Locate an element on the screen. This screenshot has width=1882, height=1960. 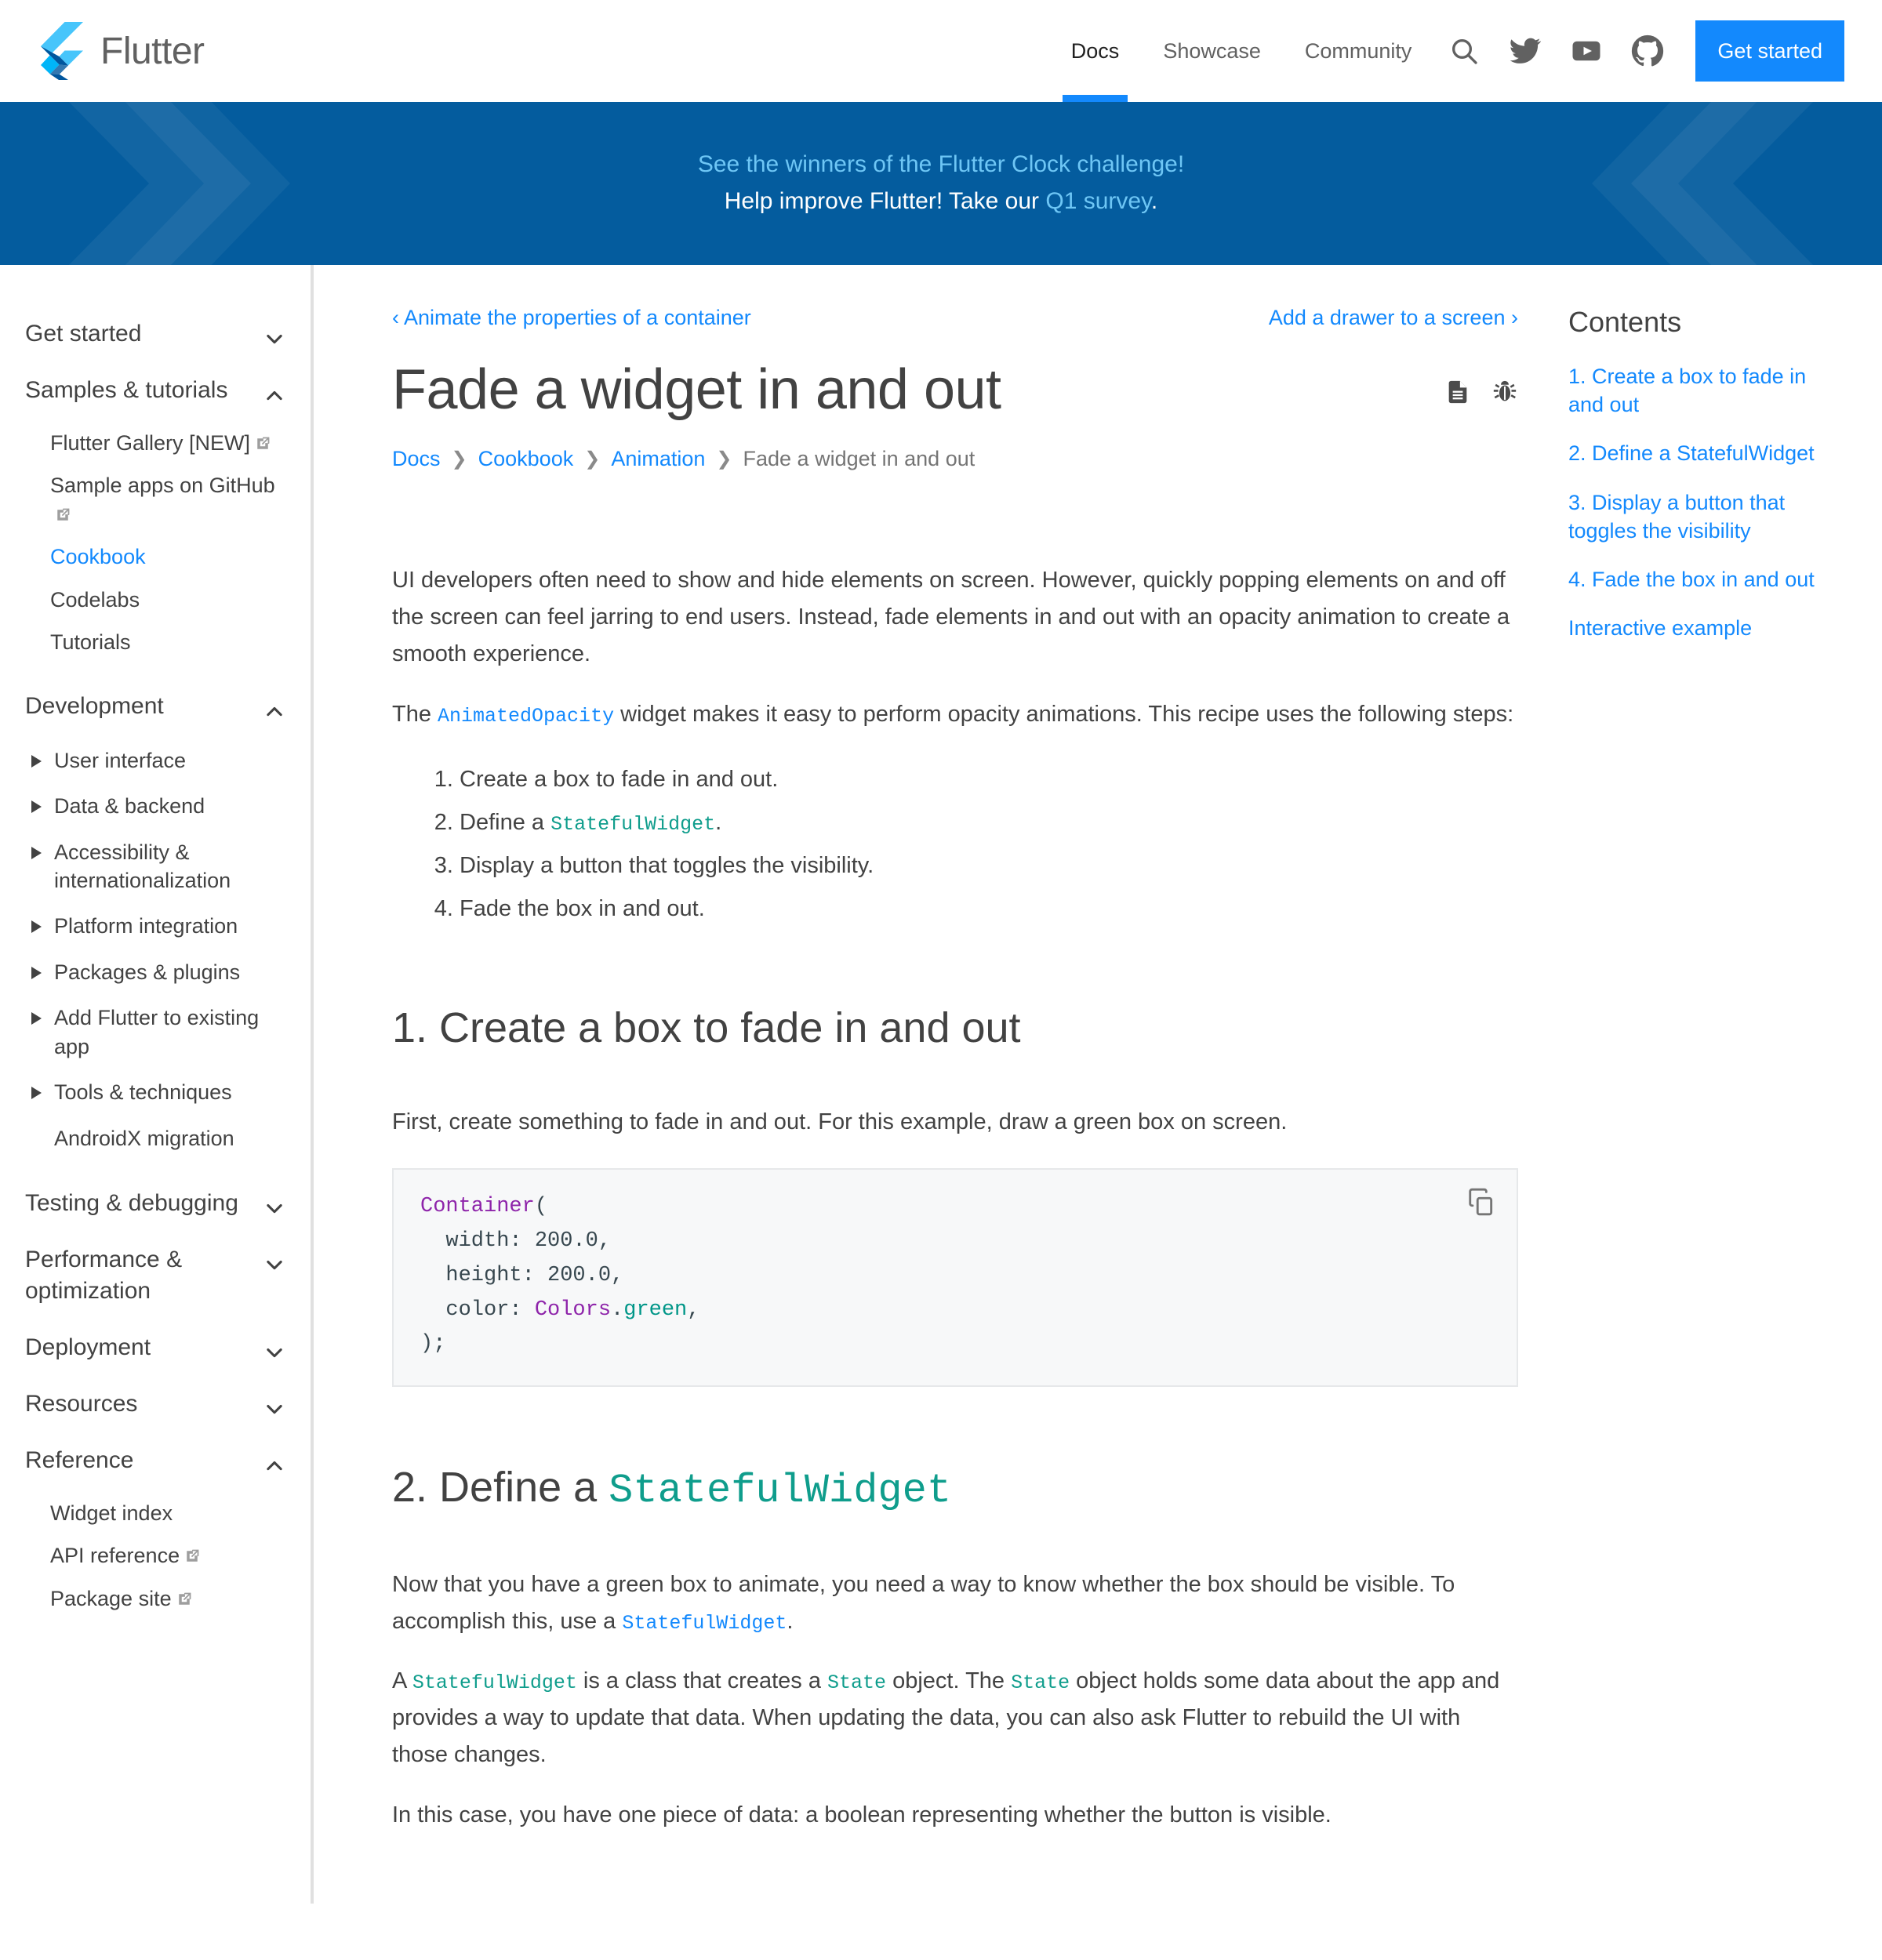
breadcrumb-docs: Docs is located at coordinates (416, 459).